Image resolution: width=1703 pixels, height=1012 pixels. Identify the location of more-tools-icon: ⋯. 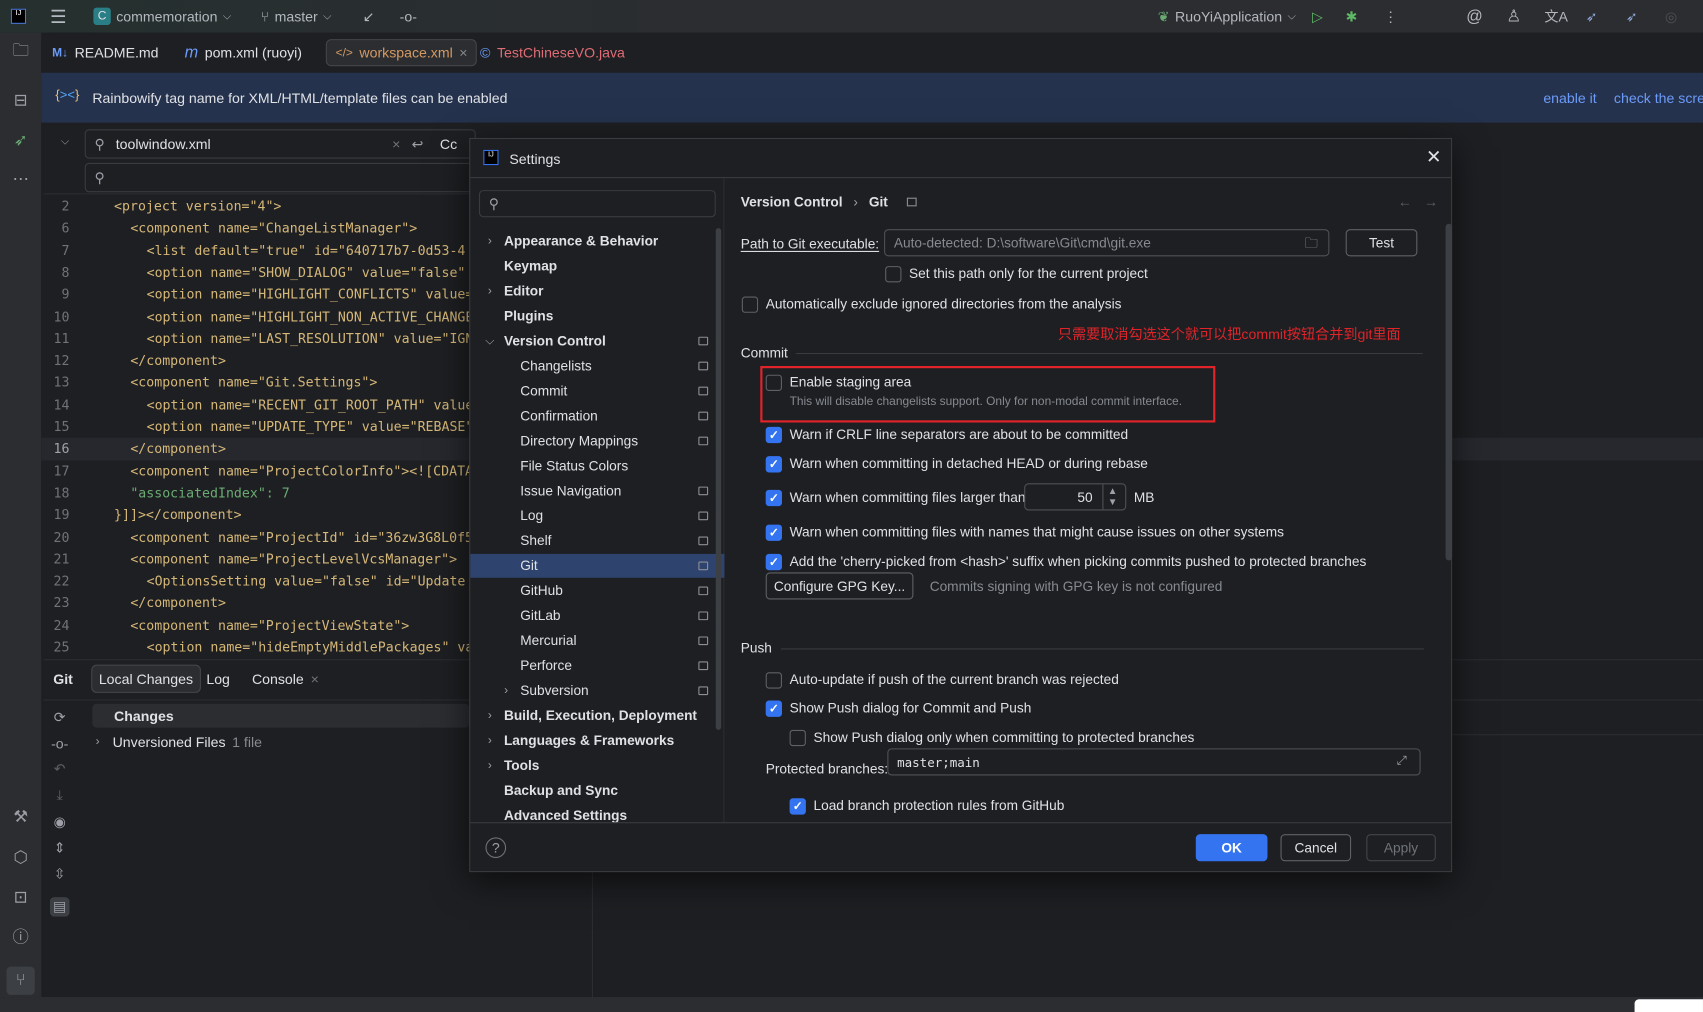
(21, 180).